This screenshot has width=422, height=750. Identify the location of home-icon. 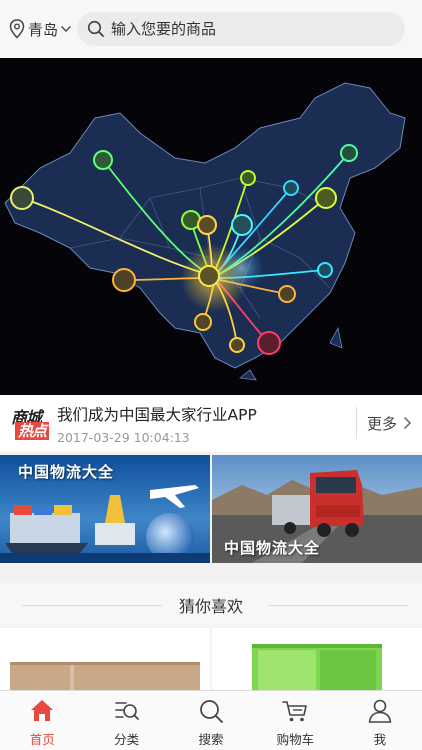
(42, 710).